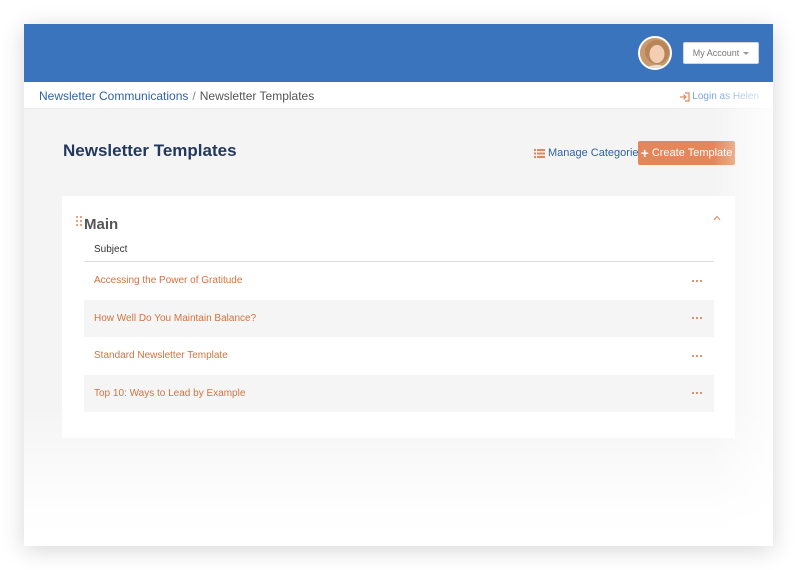  I want to click on my-account-dropdown: My Account, so click(721, 53).